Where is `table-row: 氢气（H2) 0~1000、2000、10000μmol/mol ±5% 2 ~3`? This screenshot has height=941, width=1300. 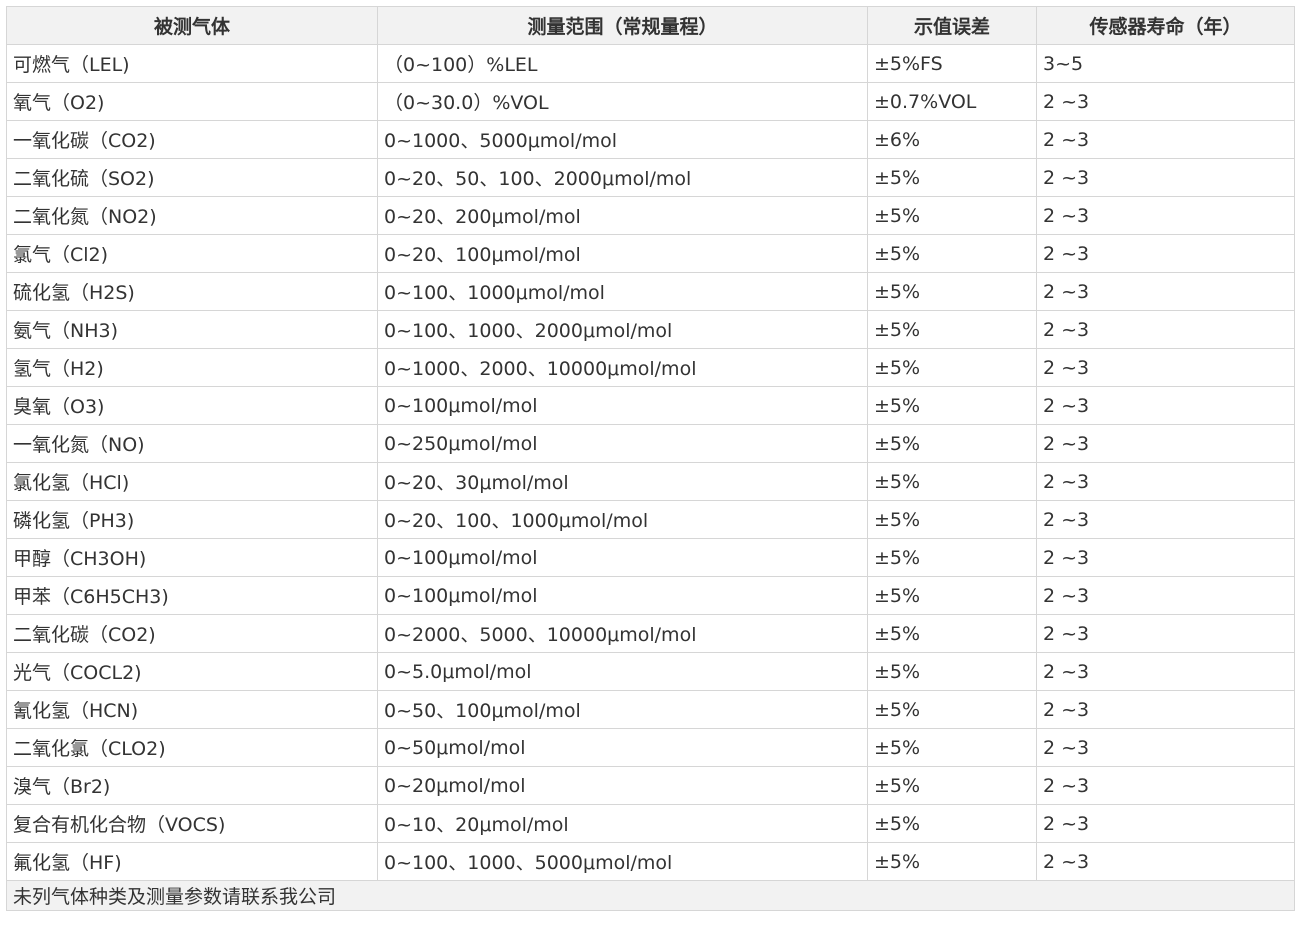
table-row: 氢气（H2) 0~1000、2000、10000μmol/mol ±5% 2 ~3 is located at coordinates (650, 367).